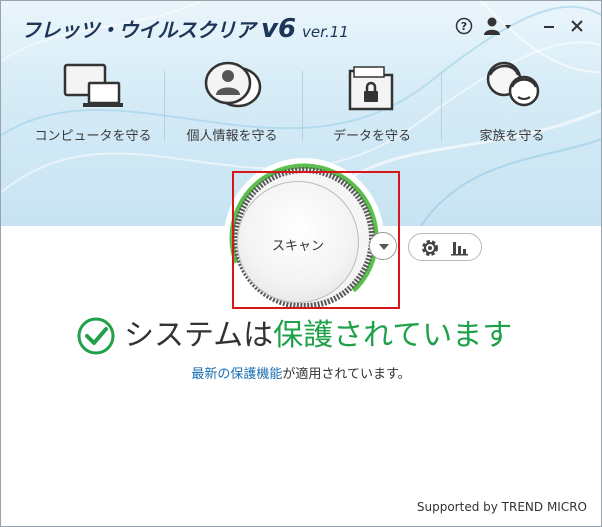 The image size is (602, 527). What do you see at coordinates (371, 88) in the screenshot?
I see `locked-folder-icon` at bounding box center [371, 88].